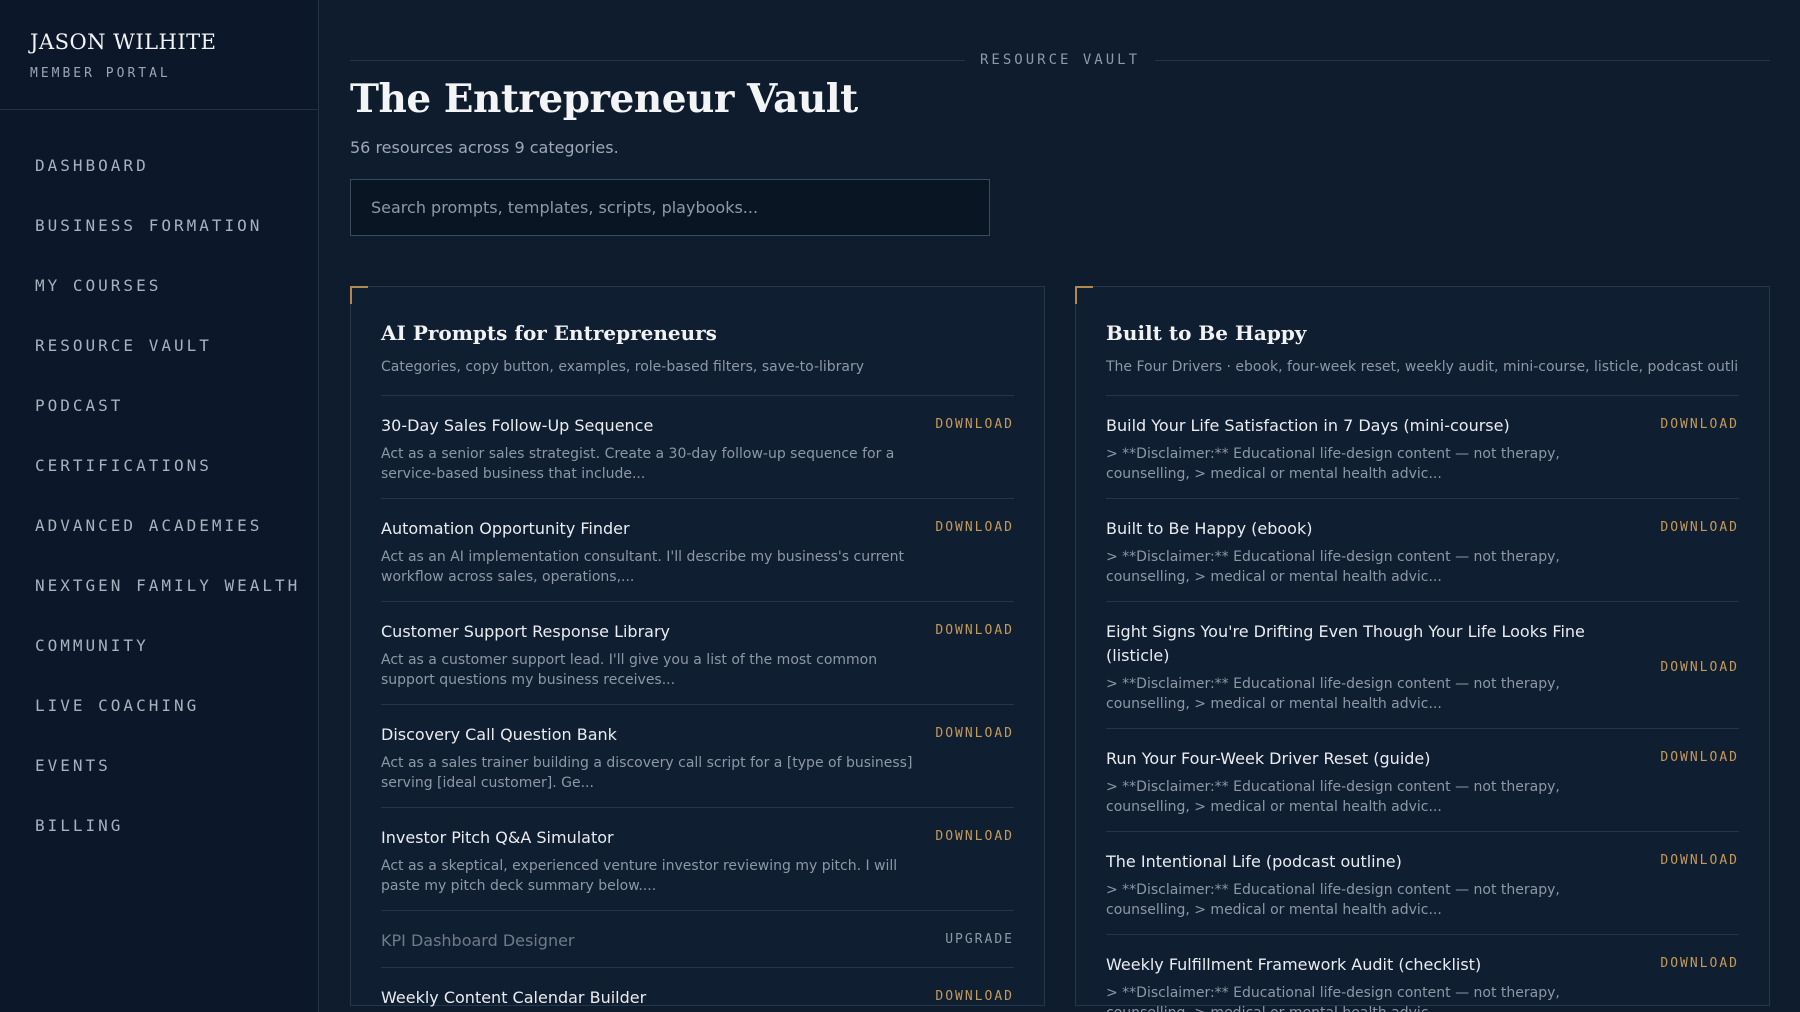 The image size is (1800, 1012). I want to click on resource-title: Built to Be Happy (ebook), so click(1373, 529).